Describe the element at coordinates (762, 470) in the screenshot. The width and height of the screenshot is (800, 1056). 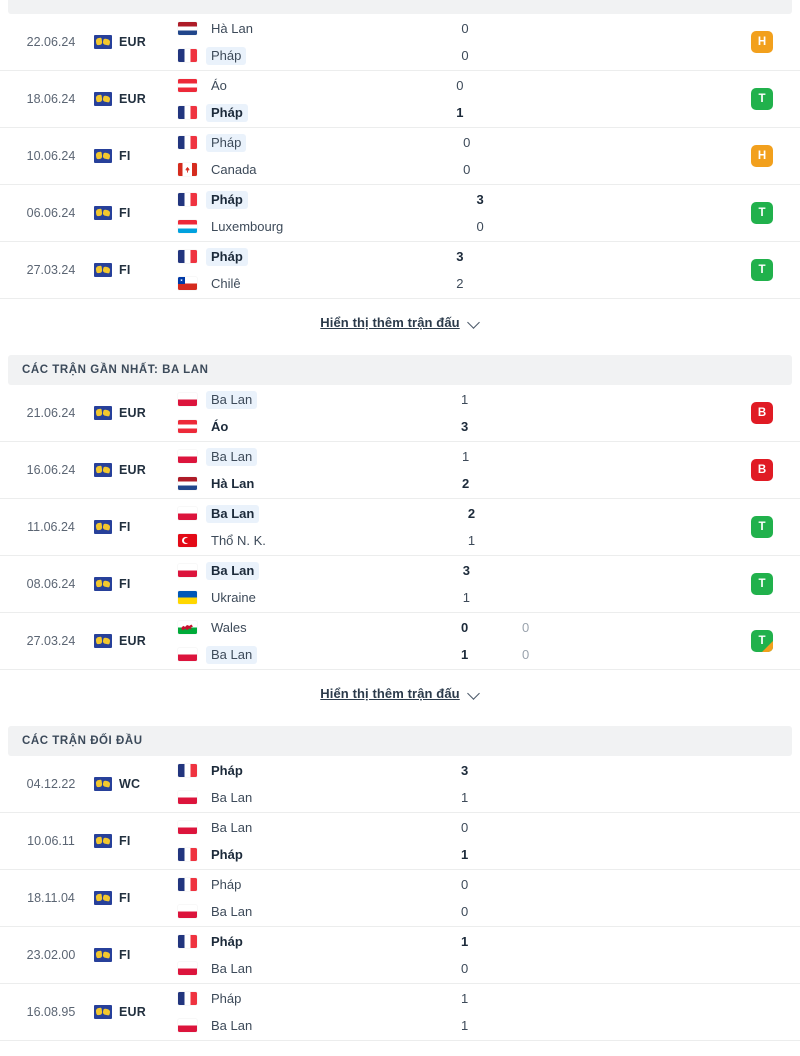
I see `status-badge-letter: B` at that location.